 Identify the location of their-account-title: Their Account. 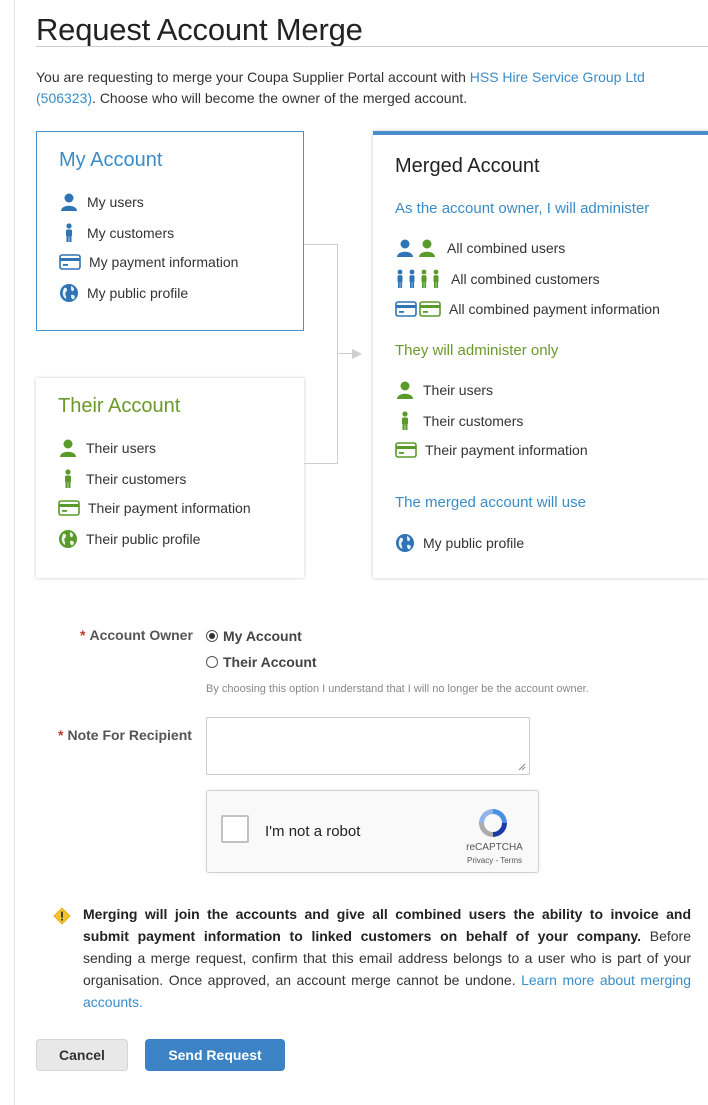
(119, 406).